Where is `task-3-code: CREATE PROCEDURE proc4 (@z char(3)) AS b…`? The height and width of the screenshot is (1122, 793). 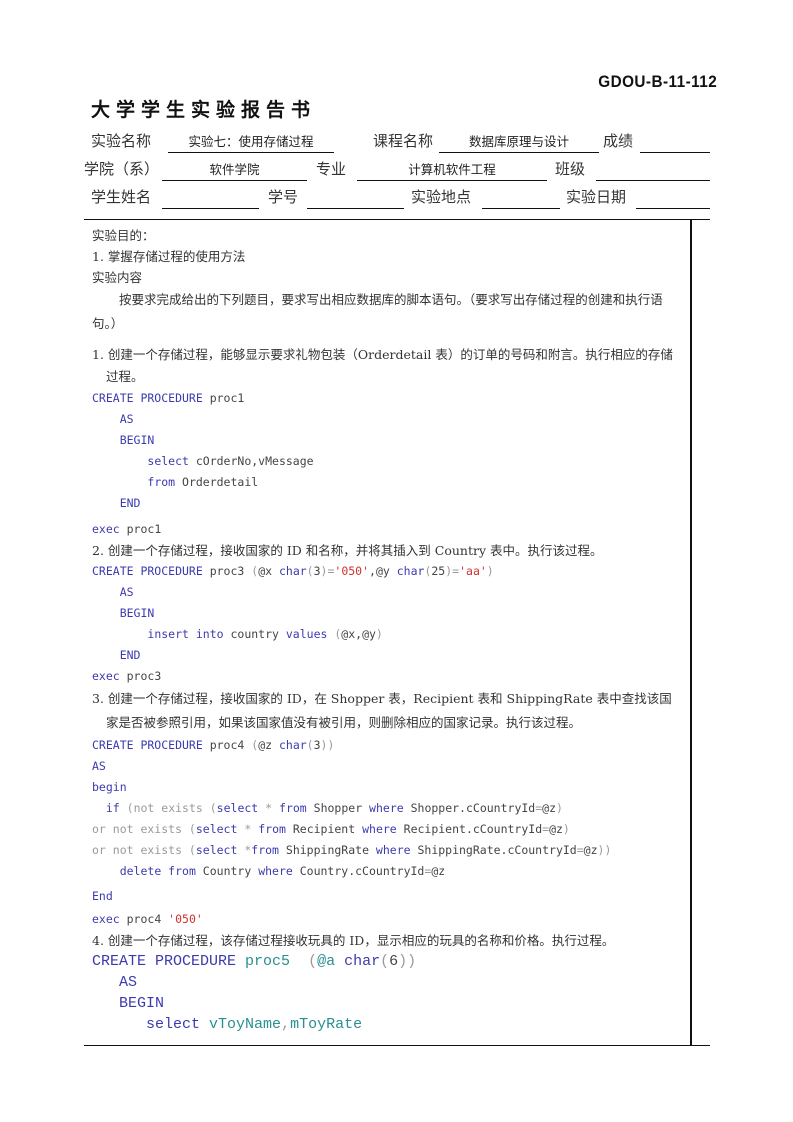
task-3-code: CREATE PROCEDURE proc4 (@z char(3)) AS b… is located at coordinates (388, 832).